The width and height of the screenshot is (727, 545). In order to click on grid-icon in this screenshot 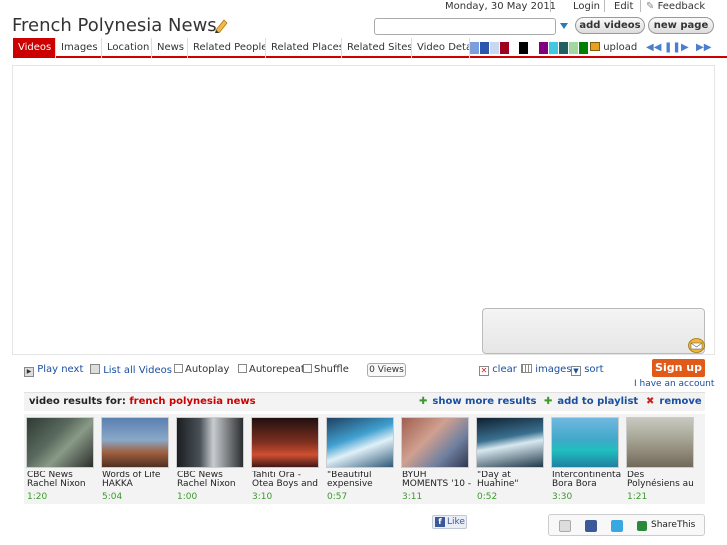, I will do `click(526, 368)`.